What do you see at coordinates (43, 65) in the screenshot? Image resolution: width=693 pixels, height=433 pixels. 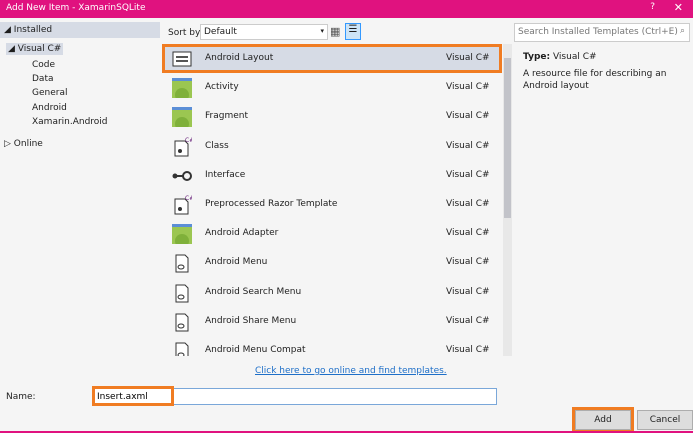 I see `tree-code: Code` at bounding box center [43, 65].